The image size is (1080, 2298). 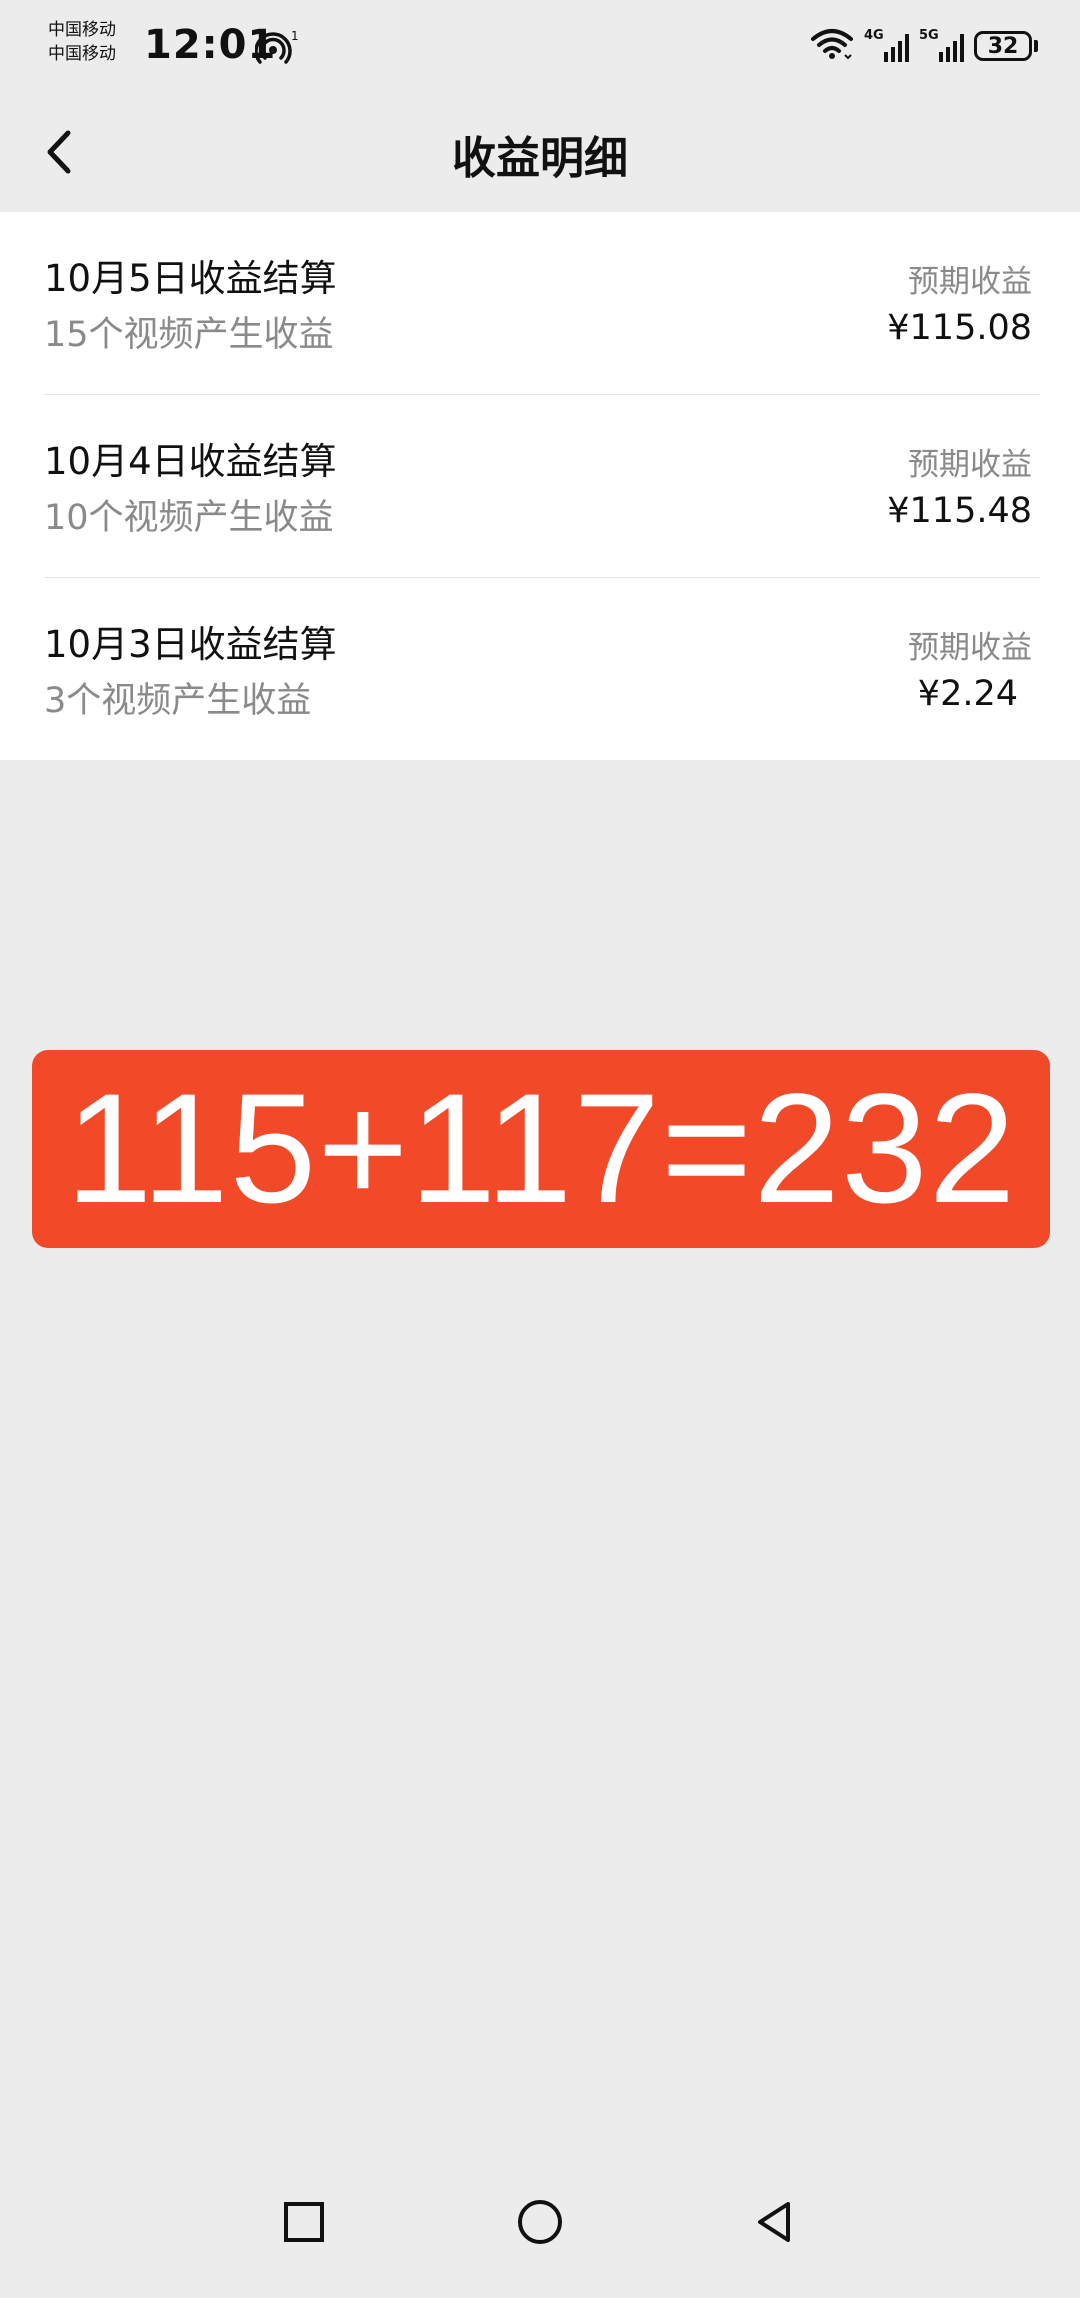 What do you see at coordinates (959, 328) in the screenshot?
I see `item-amount: ¥115.08` at bounding box center [959, 328].